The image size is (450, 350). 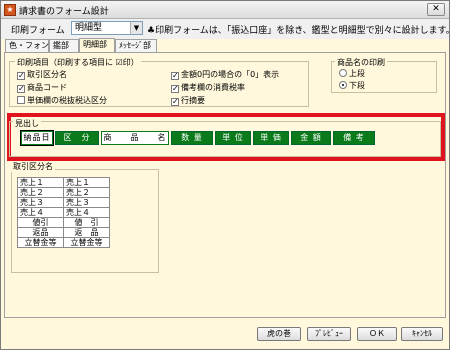 What do you see at coordinates (64, 12) in the screenshot?
I see `window-title: 請求書のフォーム設計` at bounding box center [64, 12].